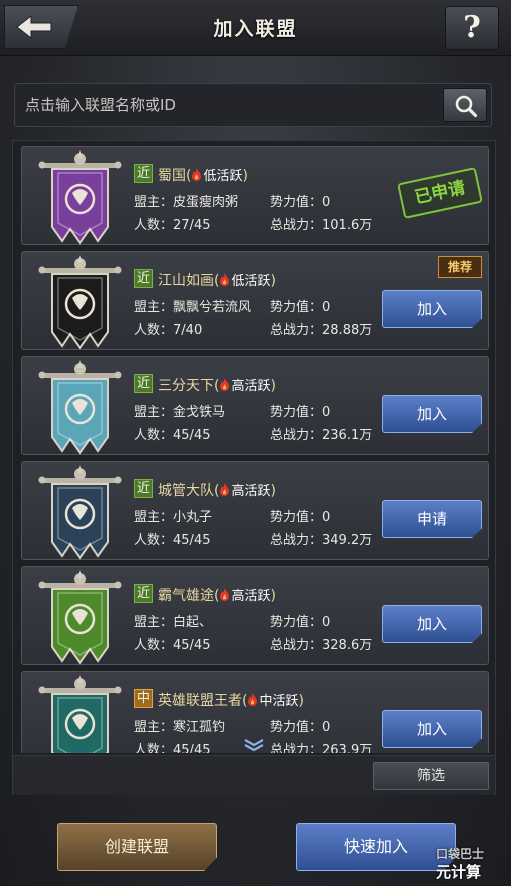 The image size is (511, 886). I want to click on alliance-name-text: 三分天下, so click(186, 386).